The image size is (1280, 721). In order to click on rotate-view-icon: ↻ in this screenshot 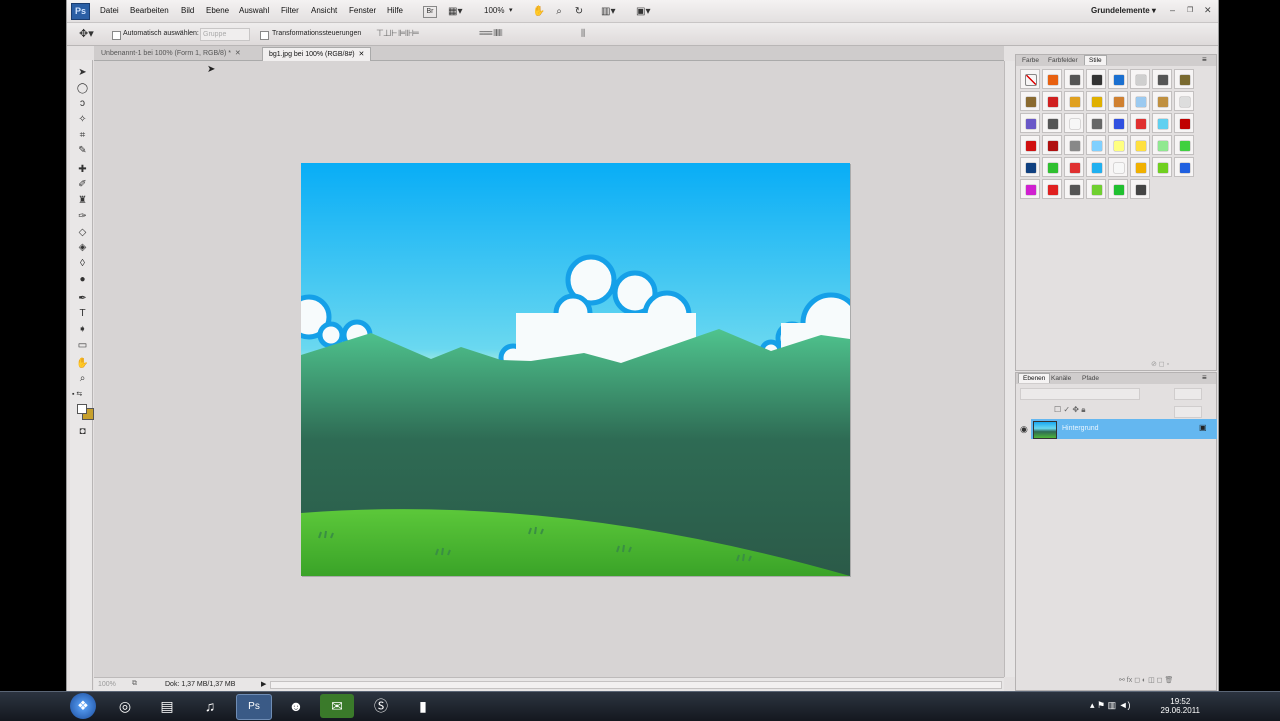, I will do `click(579, 11)`.